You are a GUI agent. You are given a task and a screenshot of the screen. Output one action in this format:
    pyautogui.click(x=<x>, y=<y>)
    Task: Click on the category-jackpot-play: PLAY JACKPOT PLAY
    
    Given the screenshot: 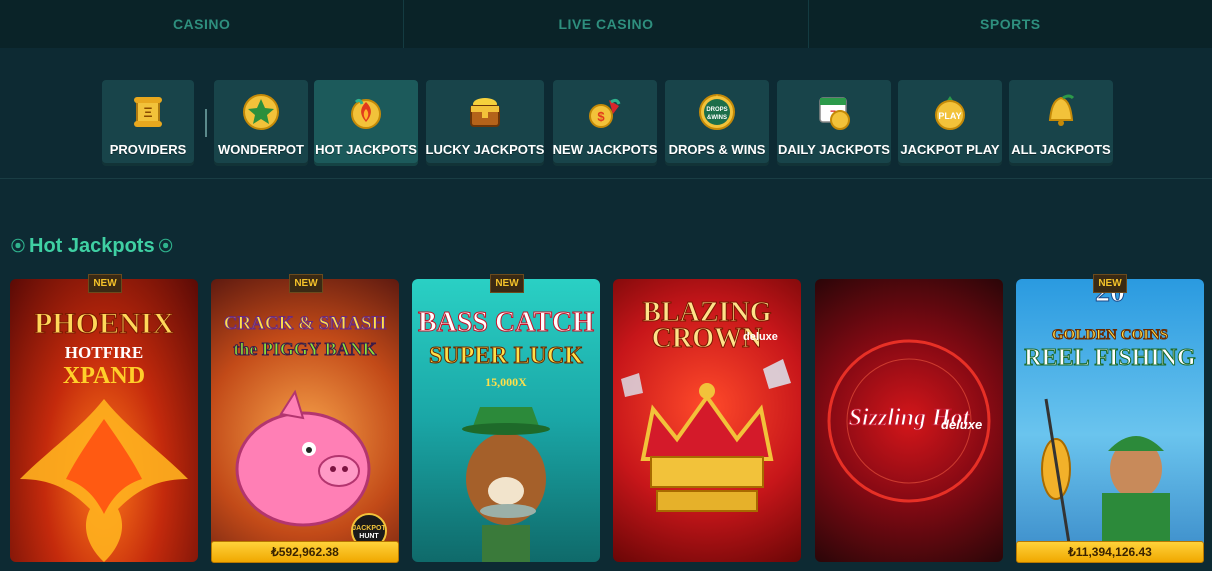 What is the action you would take?
    pyautogui.click(x=950, y=123)
    